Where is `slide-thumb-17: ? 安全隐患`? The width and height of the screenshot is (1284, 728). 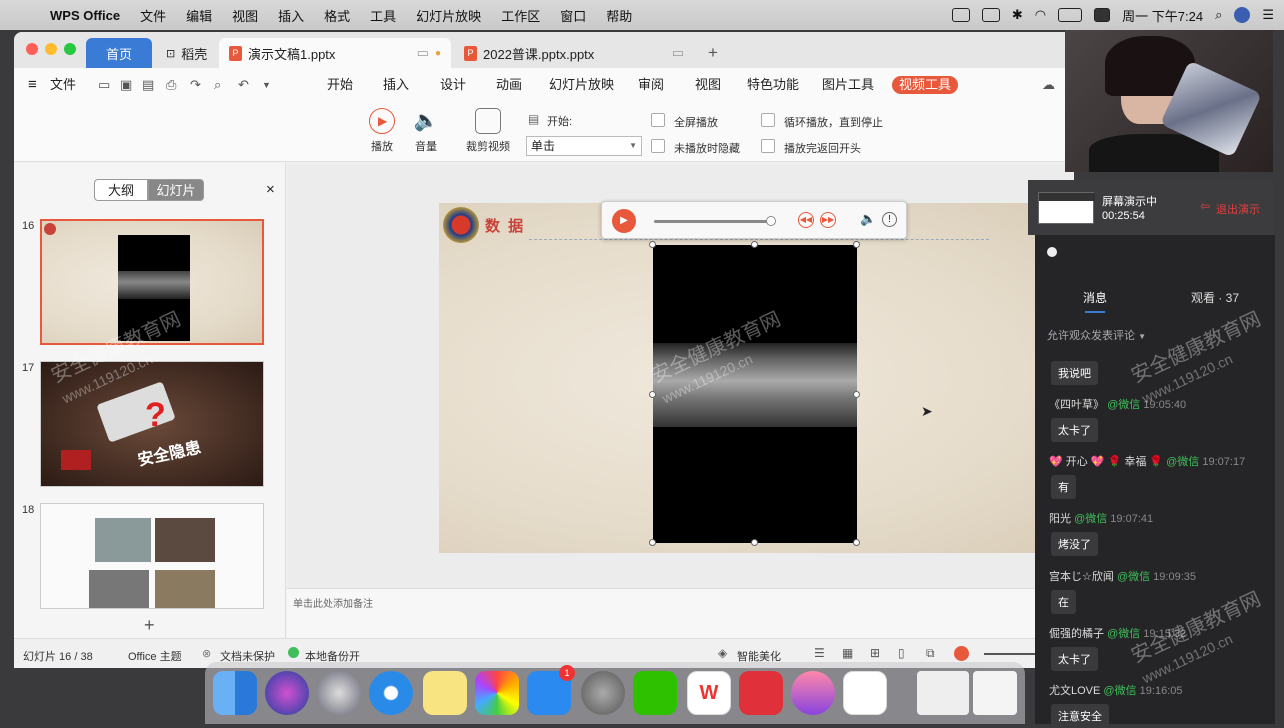 slide-thumb-17: ? 安全隐患 is located at coordinates (152, 424).